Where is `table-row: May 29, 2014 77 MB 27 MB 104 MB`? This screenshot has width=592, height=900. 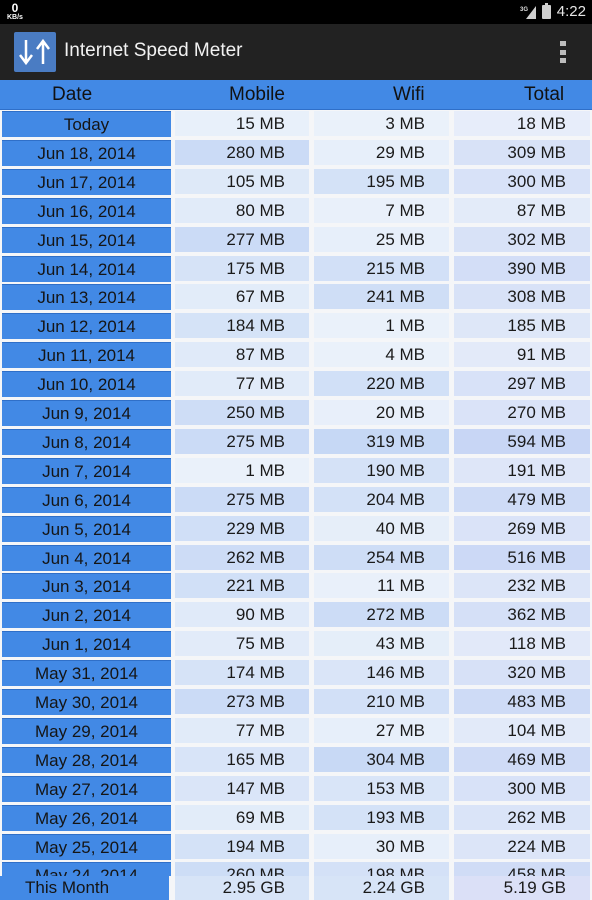
table-row: May 29, 2014 77 MB 27 MB 104 MB is located at coordinates (296, 731).